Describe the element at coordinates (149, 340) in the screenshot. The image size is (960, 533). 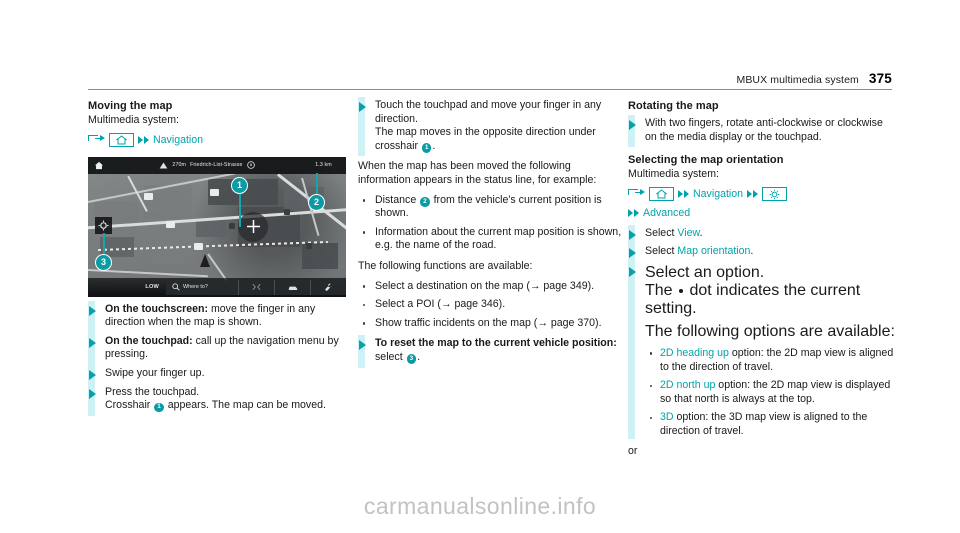
I see `step-bold-lead: On the touchpad:` at that location.